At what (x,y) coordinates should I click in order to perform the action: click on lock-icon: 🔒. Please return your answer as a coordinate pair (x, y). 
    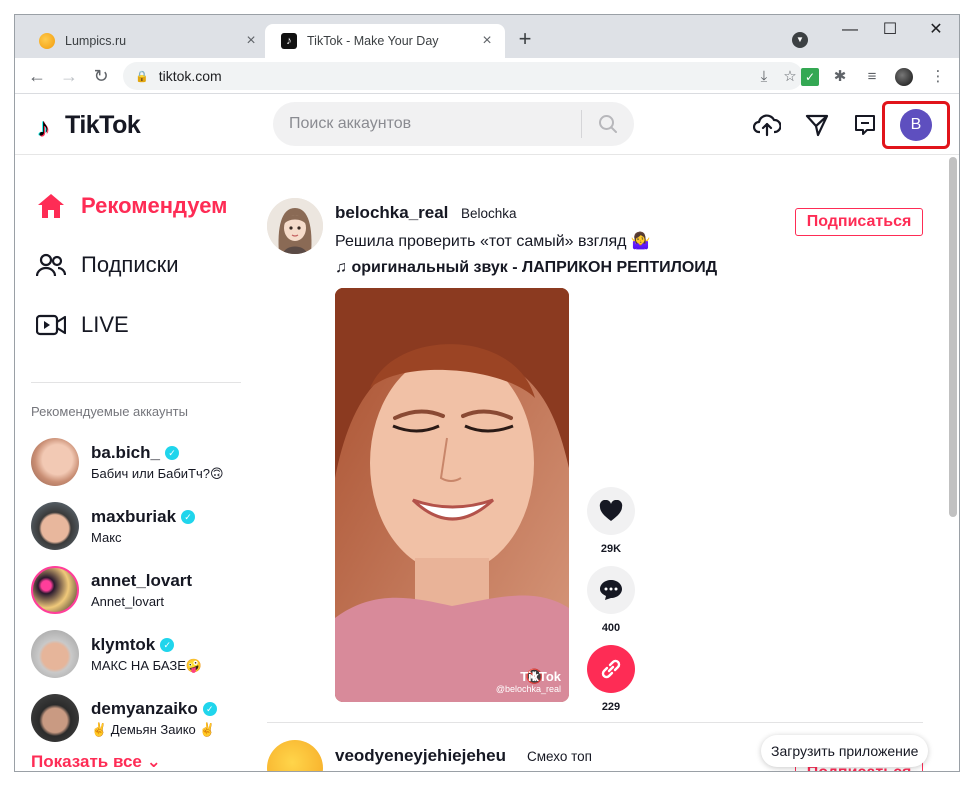
    Looking at the image, I should click on (142, 76).